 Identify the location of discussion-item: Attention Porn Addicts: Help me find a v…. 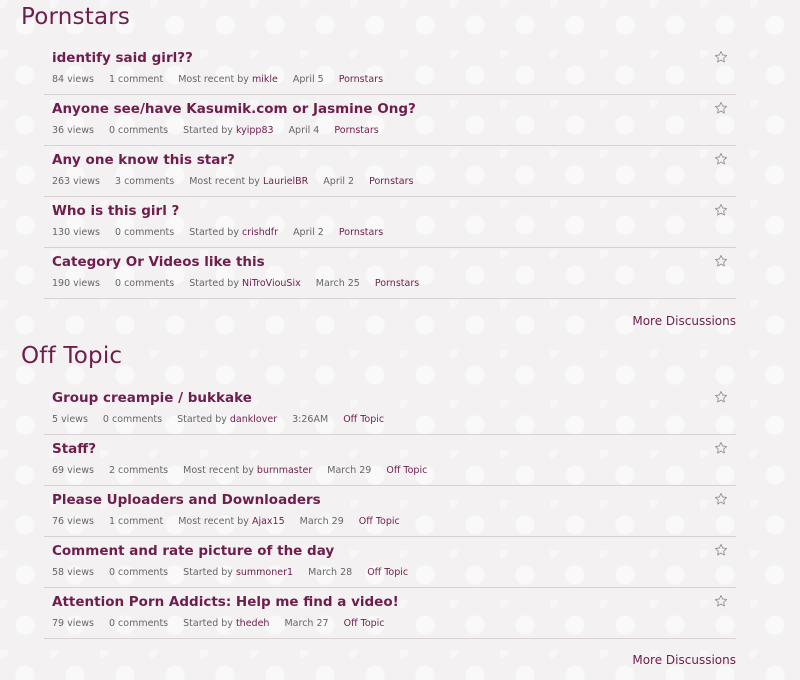
(390, 613).